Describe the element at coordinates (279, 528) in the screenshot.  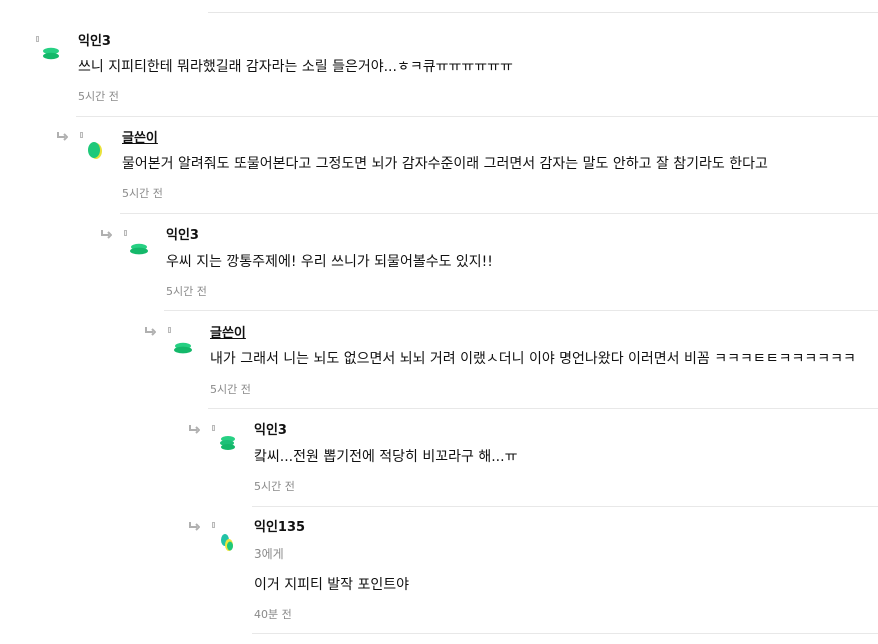
I see `commenter-name: 익인135` at that location.